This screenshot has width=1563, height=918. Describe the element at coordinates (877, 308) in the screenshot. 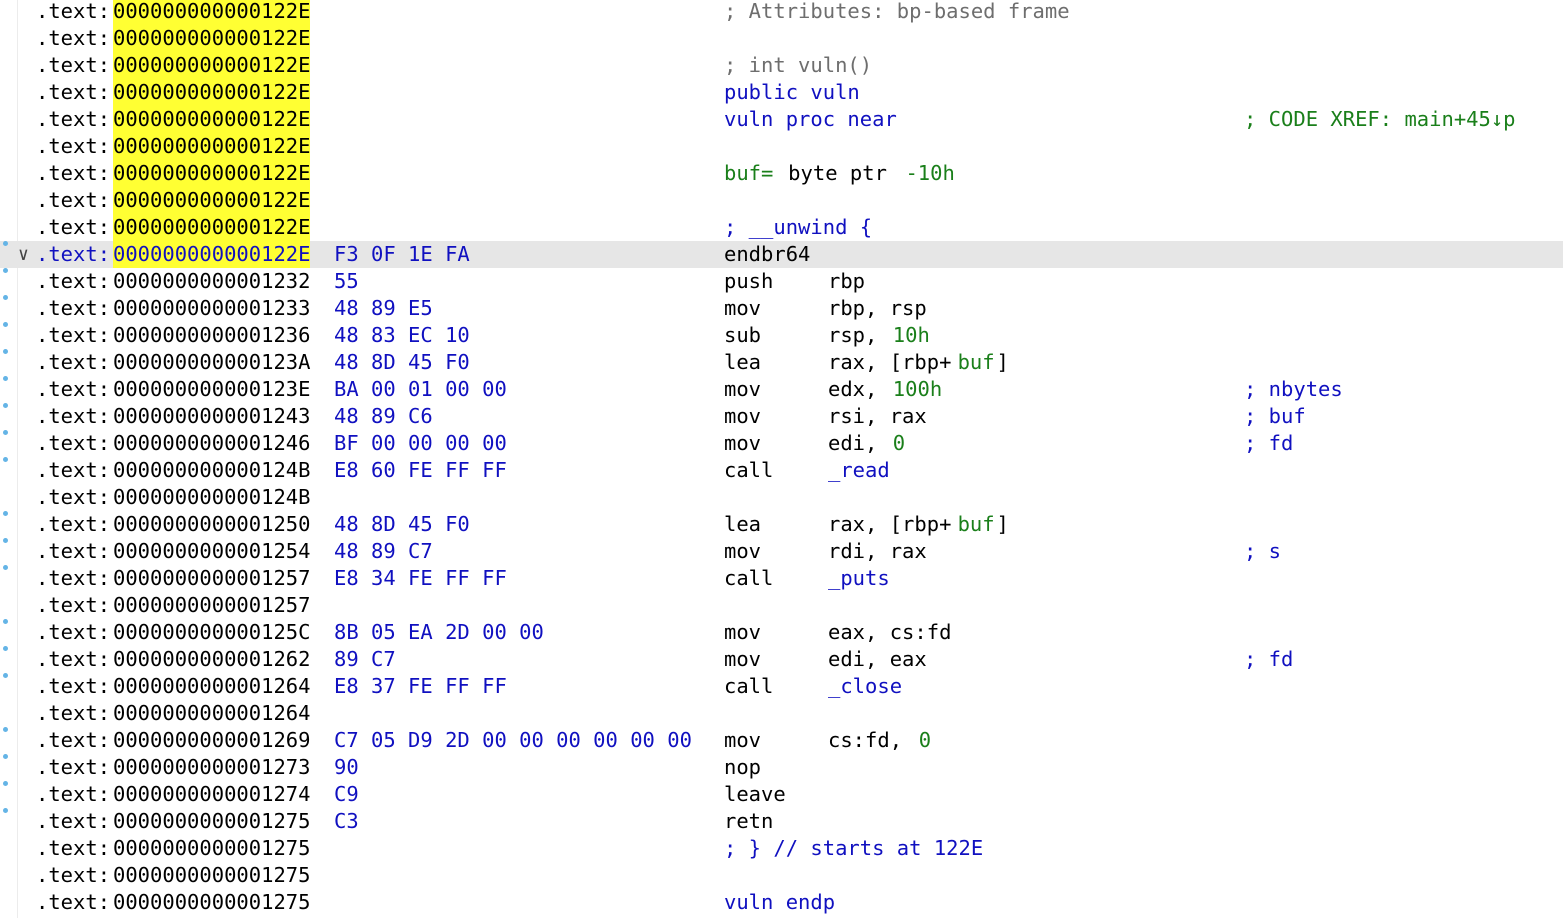

I see `instruction-operand: rbp, rsp` at that location.